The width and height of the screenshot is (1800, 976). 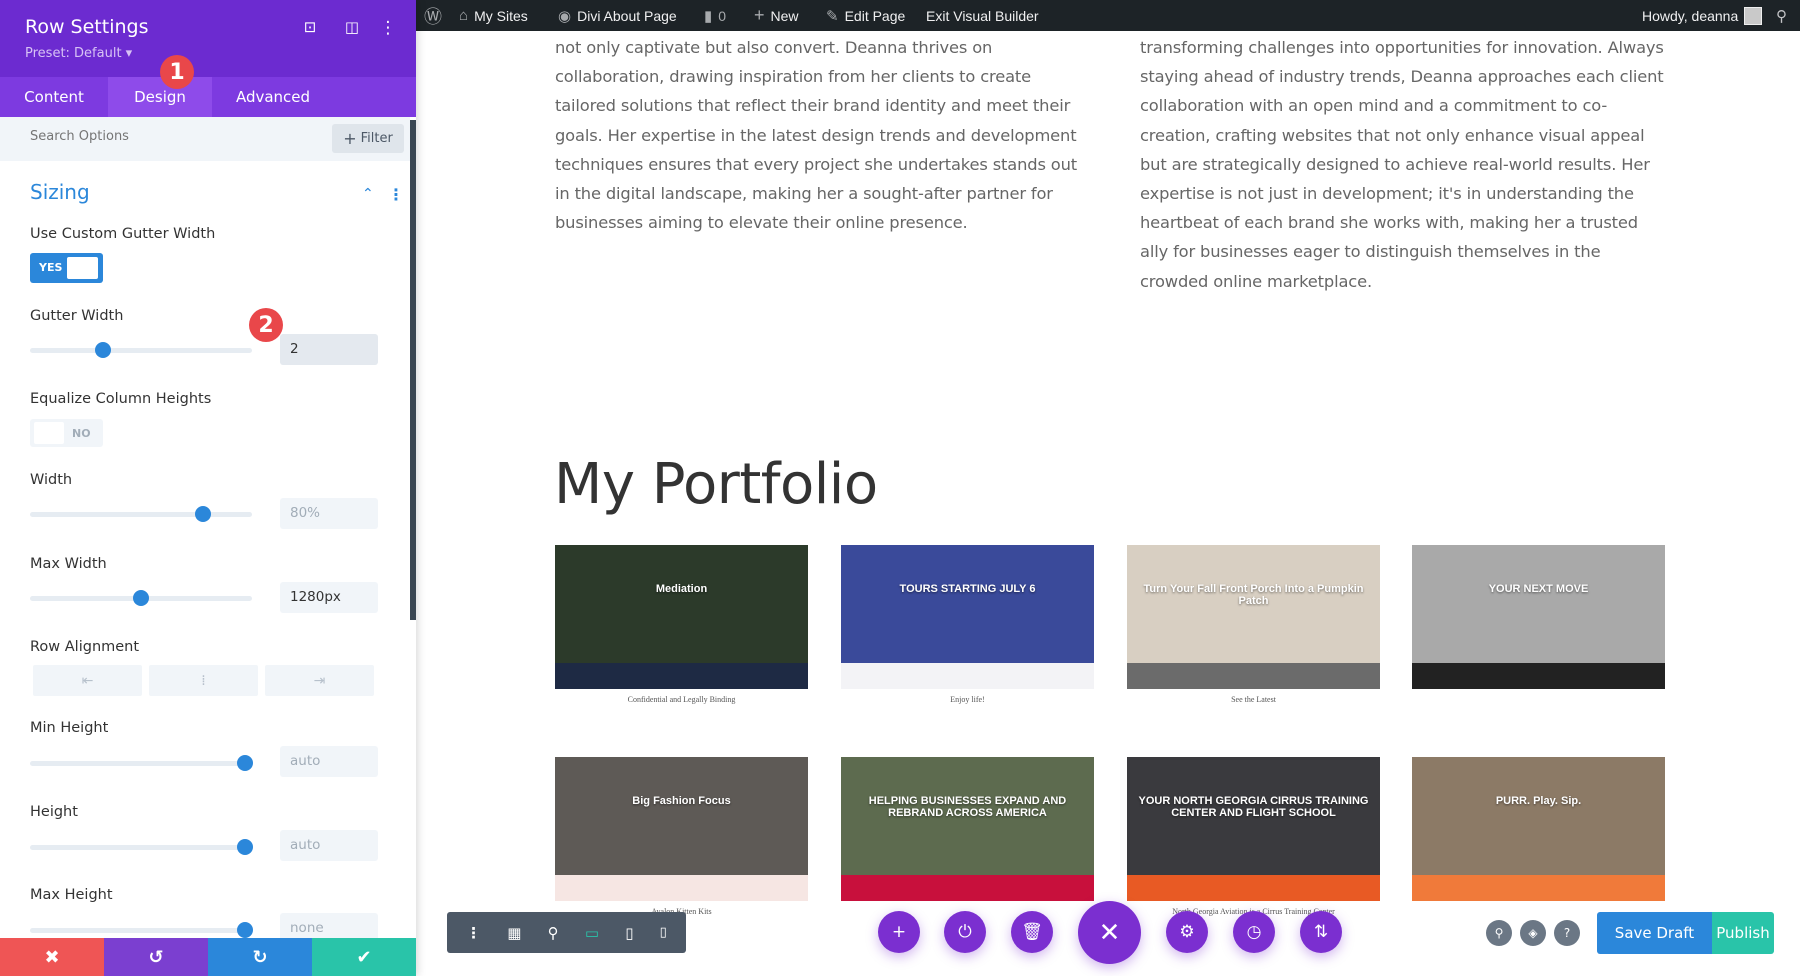 What do you see at coordinates (776, 15) in the screenshot?
I see `new-content-menu: + New` at bounding box center [776, 15].